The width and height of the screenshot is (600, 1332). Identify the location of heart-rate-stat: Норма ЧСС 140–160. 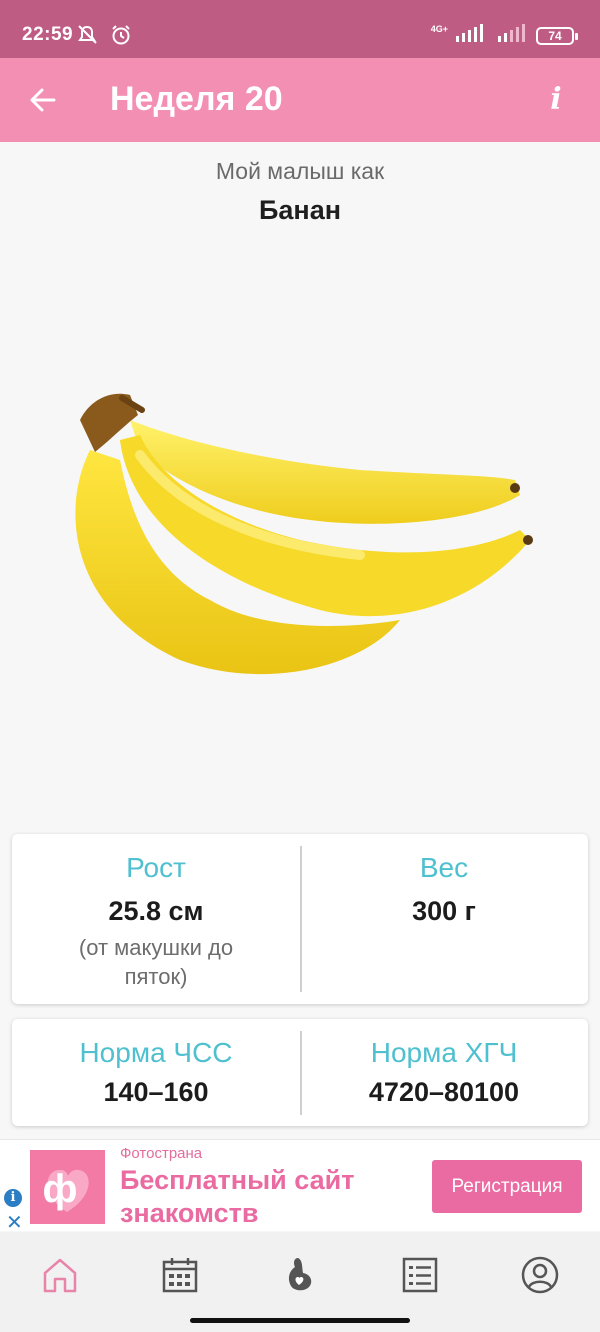
(156, 1063).